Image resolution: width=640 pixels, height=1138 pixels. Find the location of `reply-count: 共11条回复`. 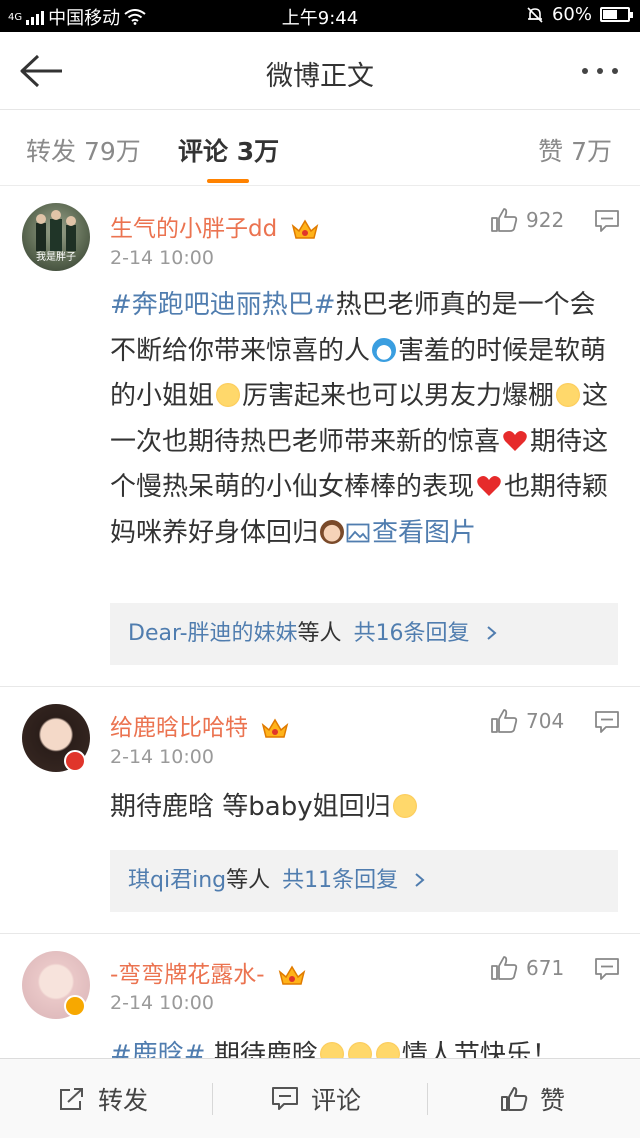

reply-count: 共11条回复 is located at coordinates (340, 880).